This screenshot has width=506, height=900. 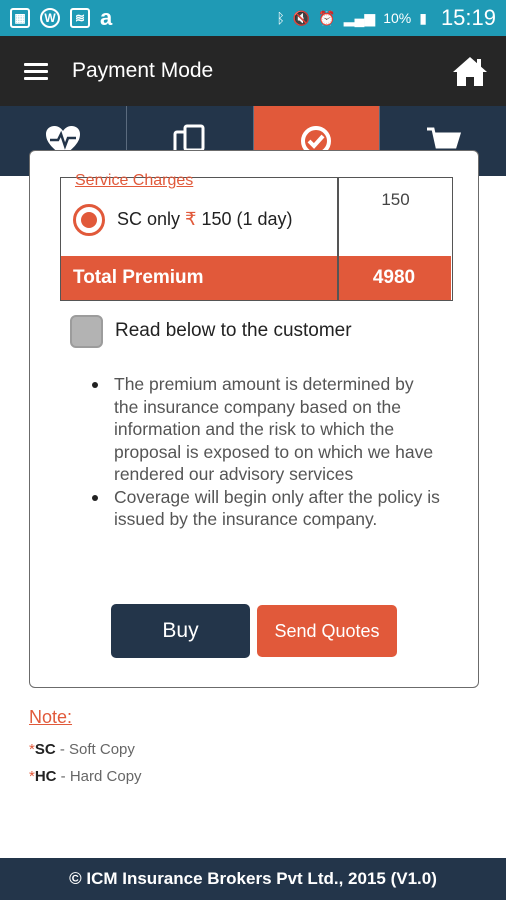 I want to click on total-premium-label: Total Premium, so click(x=138, y=277).